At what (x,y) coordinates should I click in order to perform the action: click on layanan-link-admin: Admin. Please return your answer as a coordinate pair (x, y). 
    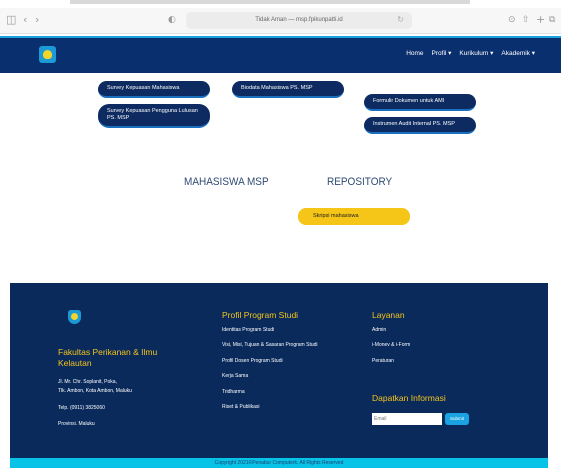
    Looking at the image, I should click on (379, 330).